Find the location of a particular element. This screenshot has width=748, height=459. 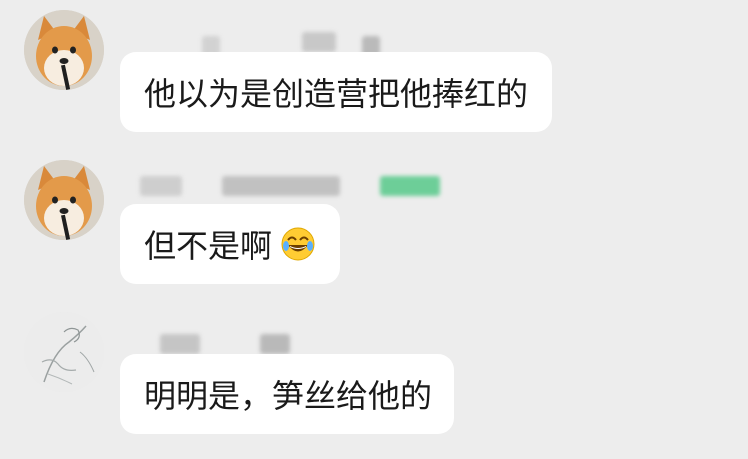

sketch-figure-icon is located at coordinates (64, 352).